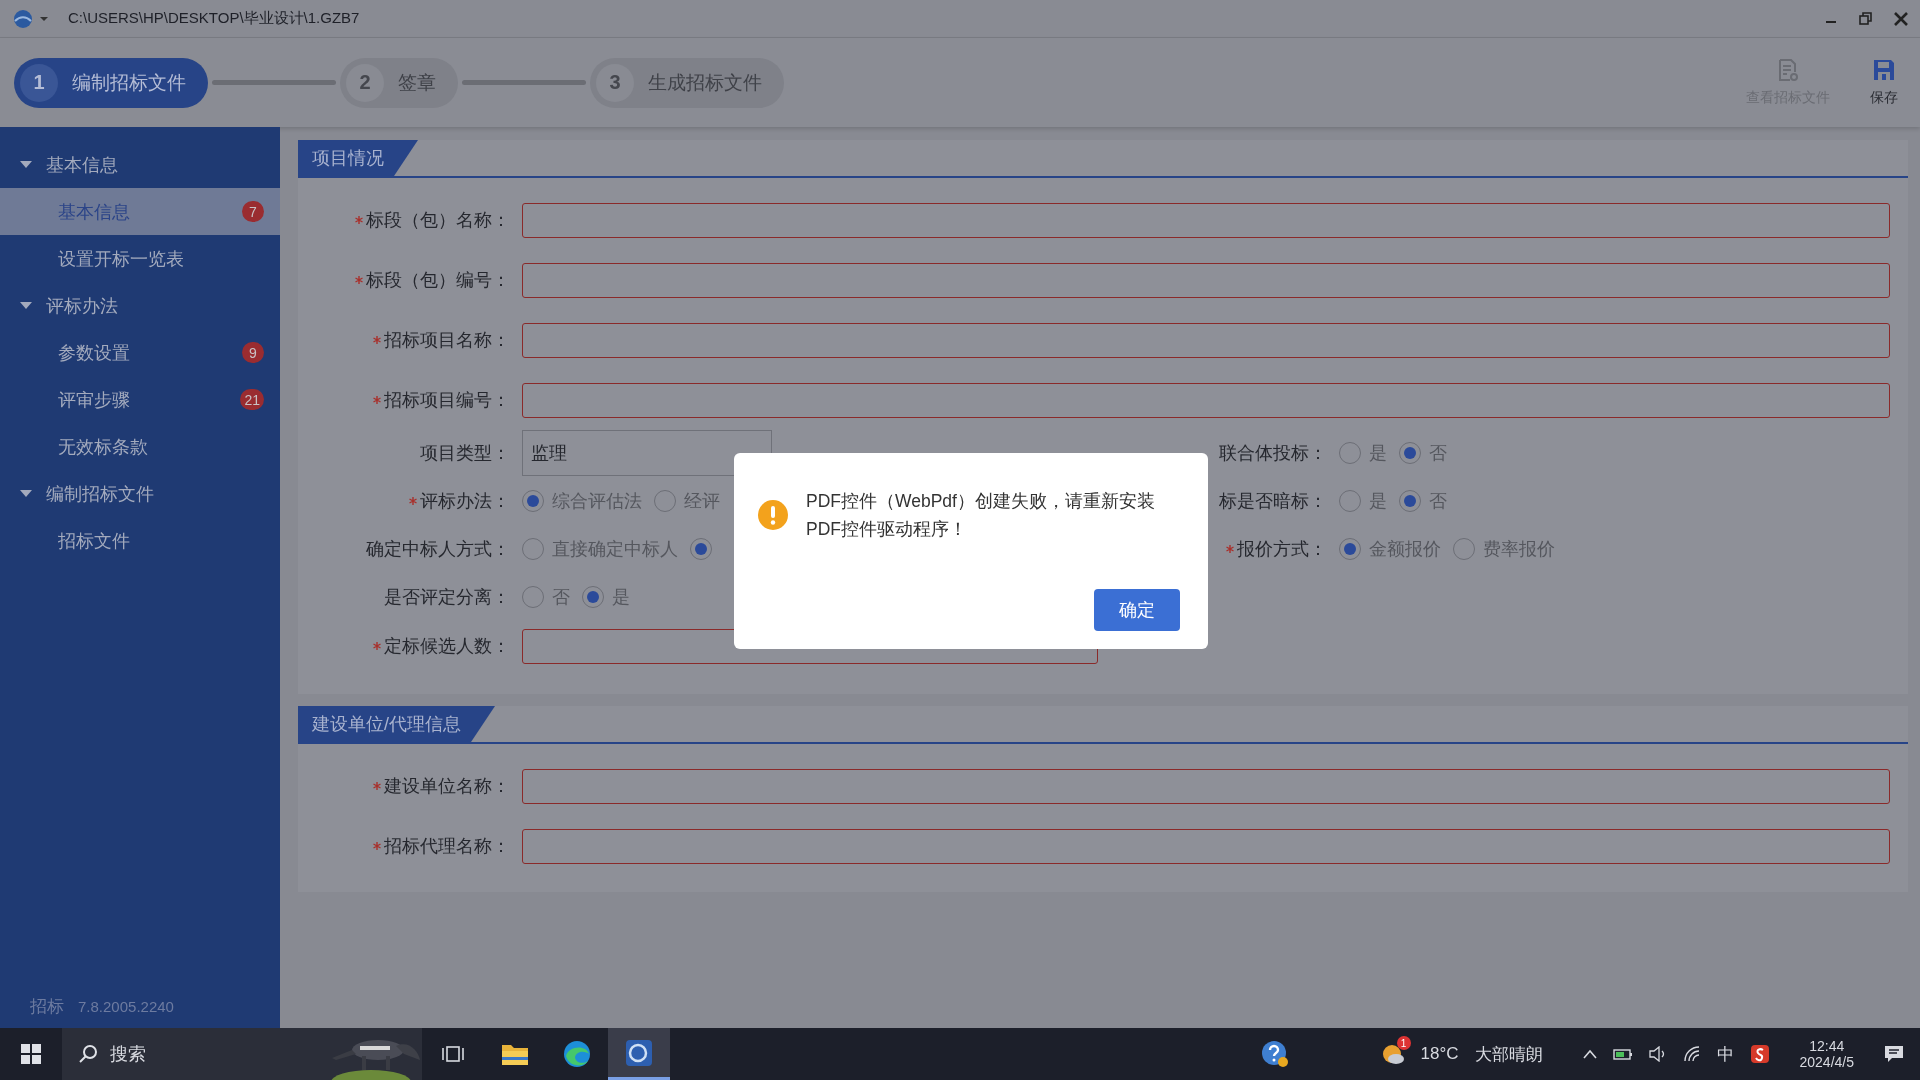  What do you see at coordinates (140, 211) in the screenshot?
I see `sidebar-item: 基本信息 7` at bounding box center [140, 211].